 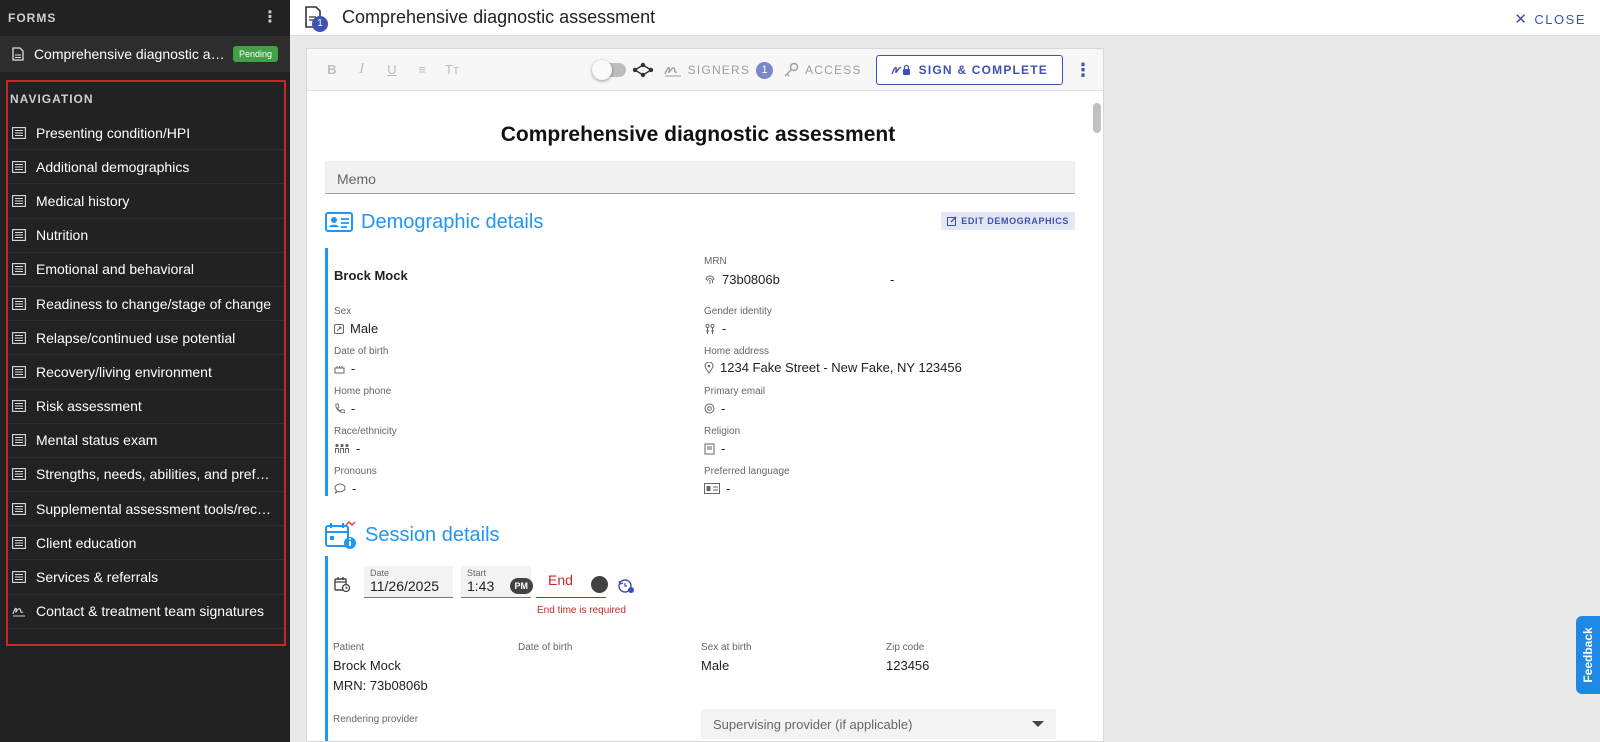 What do you see at coordinates (765, 70) in the screenshot?
I see `signers-count-badge: 1` at bounding box center [765, 70].